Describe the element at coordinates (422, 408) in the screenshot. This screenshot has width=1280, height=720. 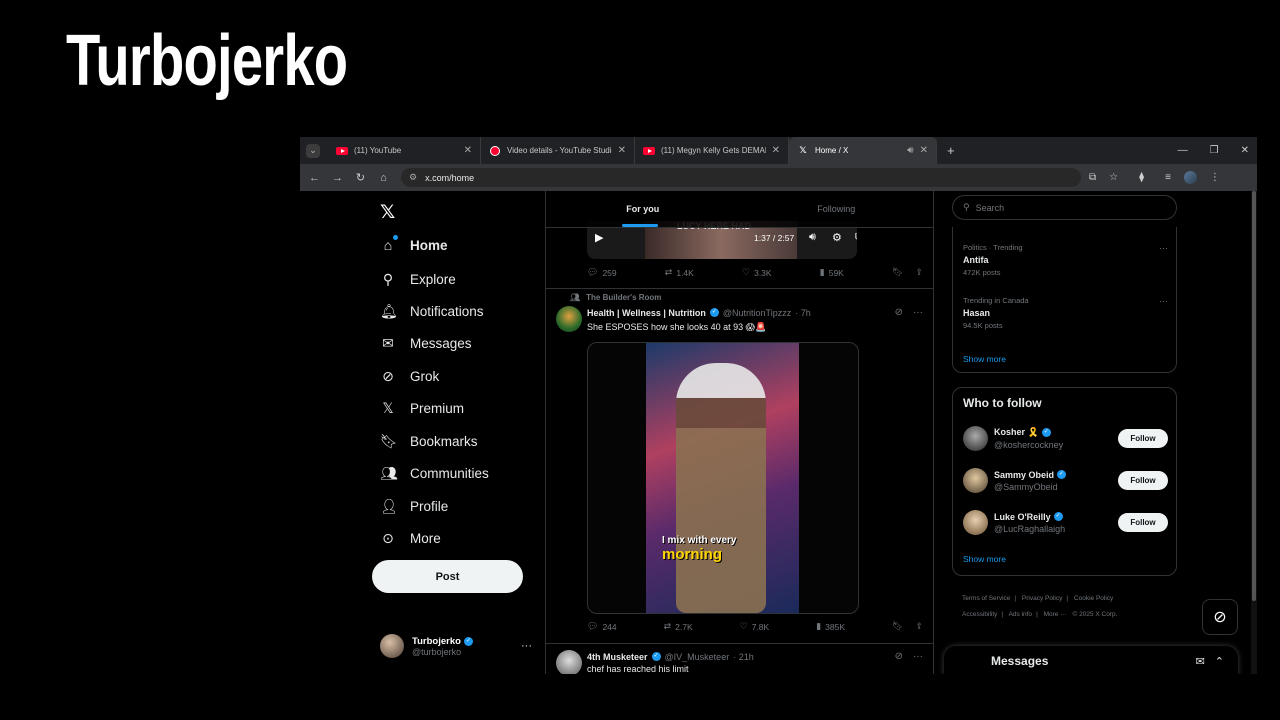
I see `nav-premium: 𝕏 Premium` at that location.